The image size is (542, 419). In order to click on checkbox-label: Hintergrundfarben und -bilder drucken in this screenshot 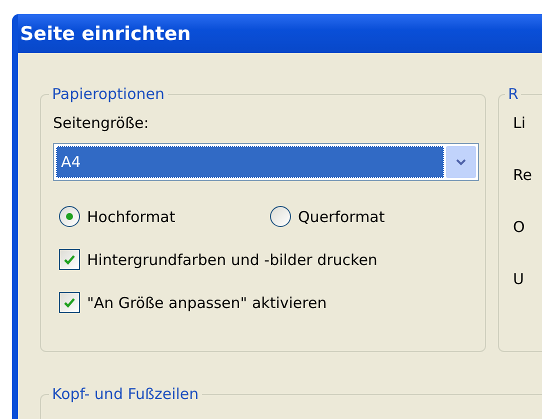, I will do `click(232, 259)`.